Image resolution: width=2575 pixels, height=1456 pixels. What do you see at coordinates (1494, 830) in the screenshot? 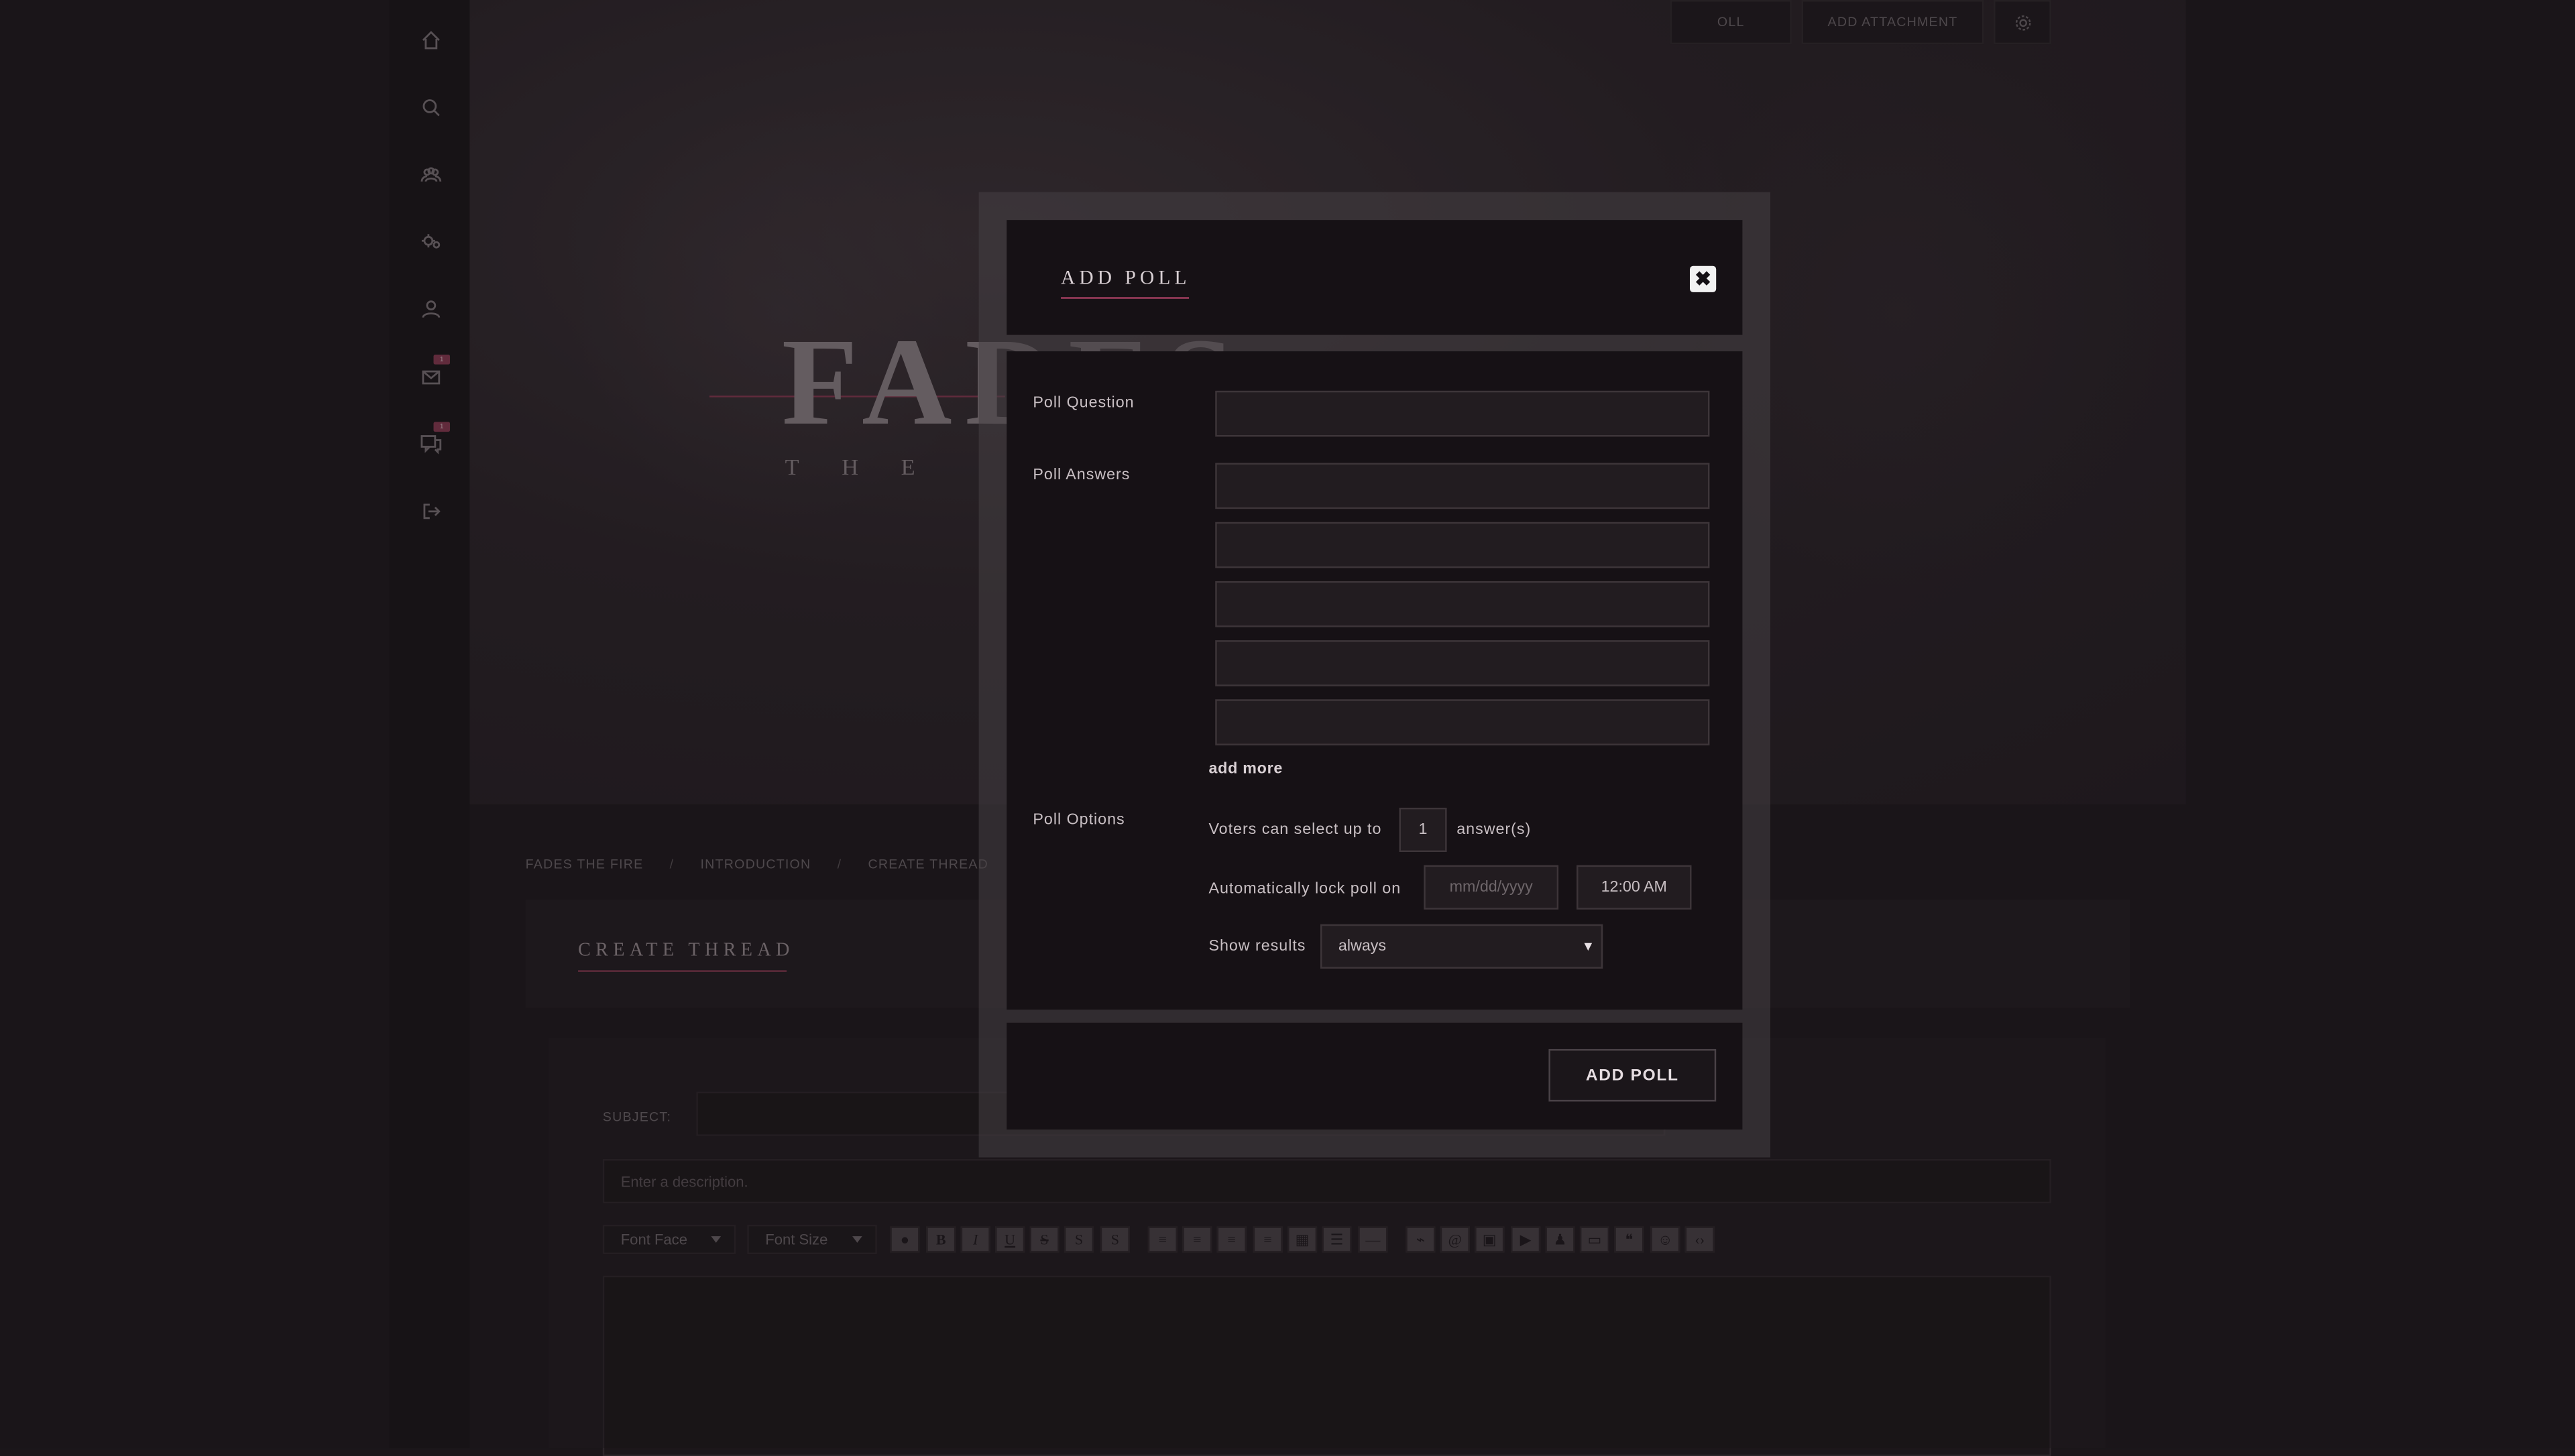
I see `voters-suffix: answer(s)` at bounding box center [1494, 830].